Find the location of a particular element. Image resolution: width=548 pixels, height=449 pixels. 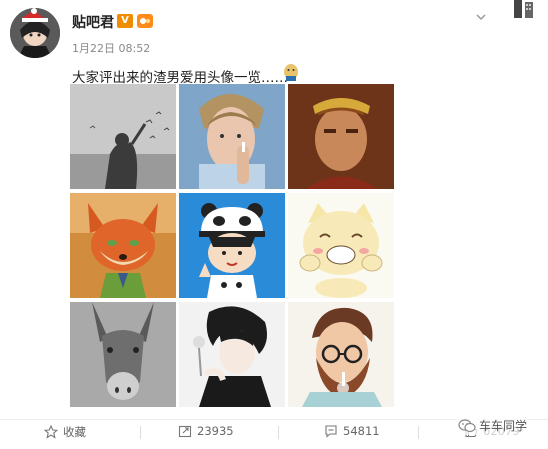

post-timestamp: 1月22日 08:52 is located at coordinates (111, 48).